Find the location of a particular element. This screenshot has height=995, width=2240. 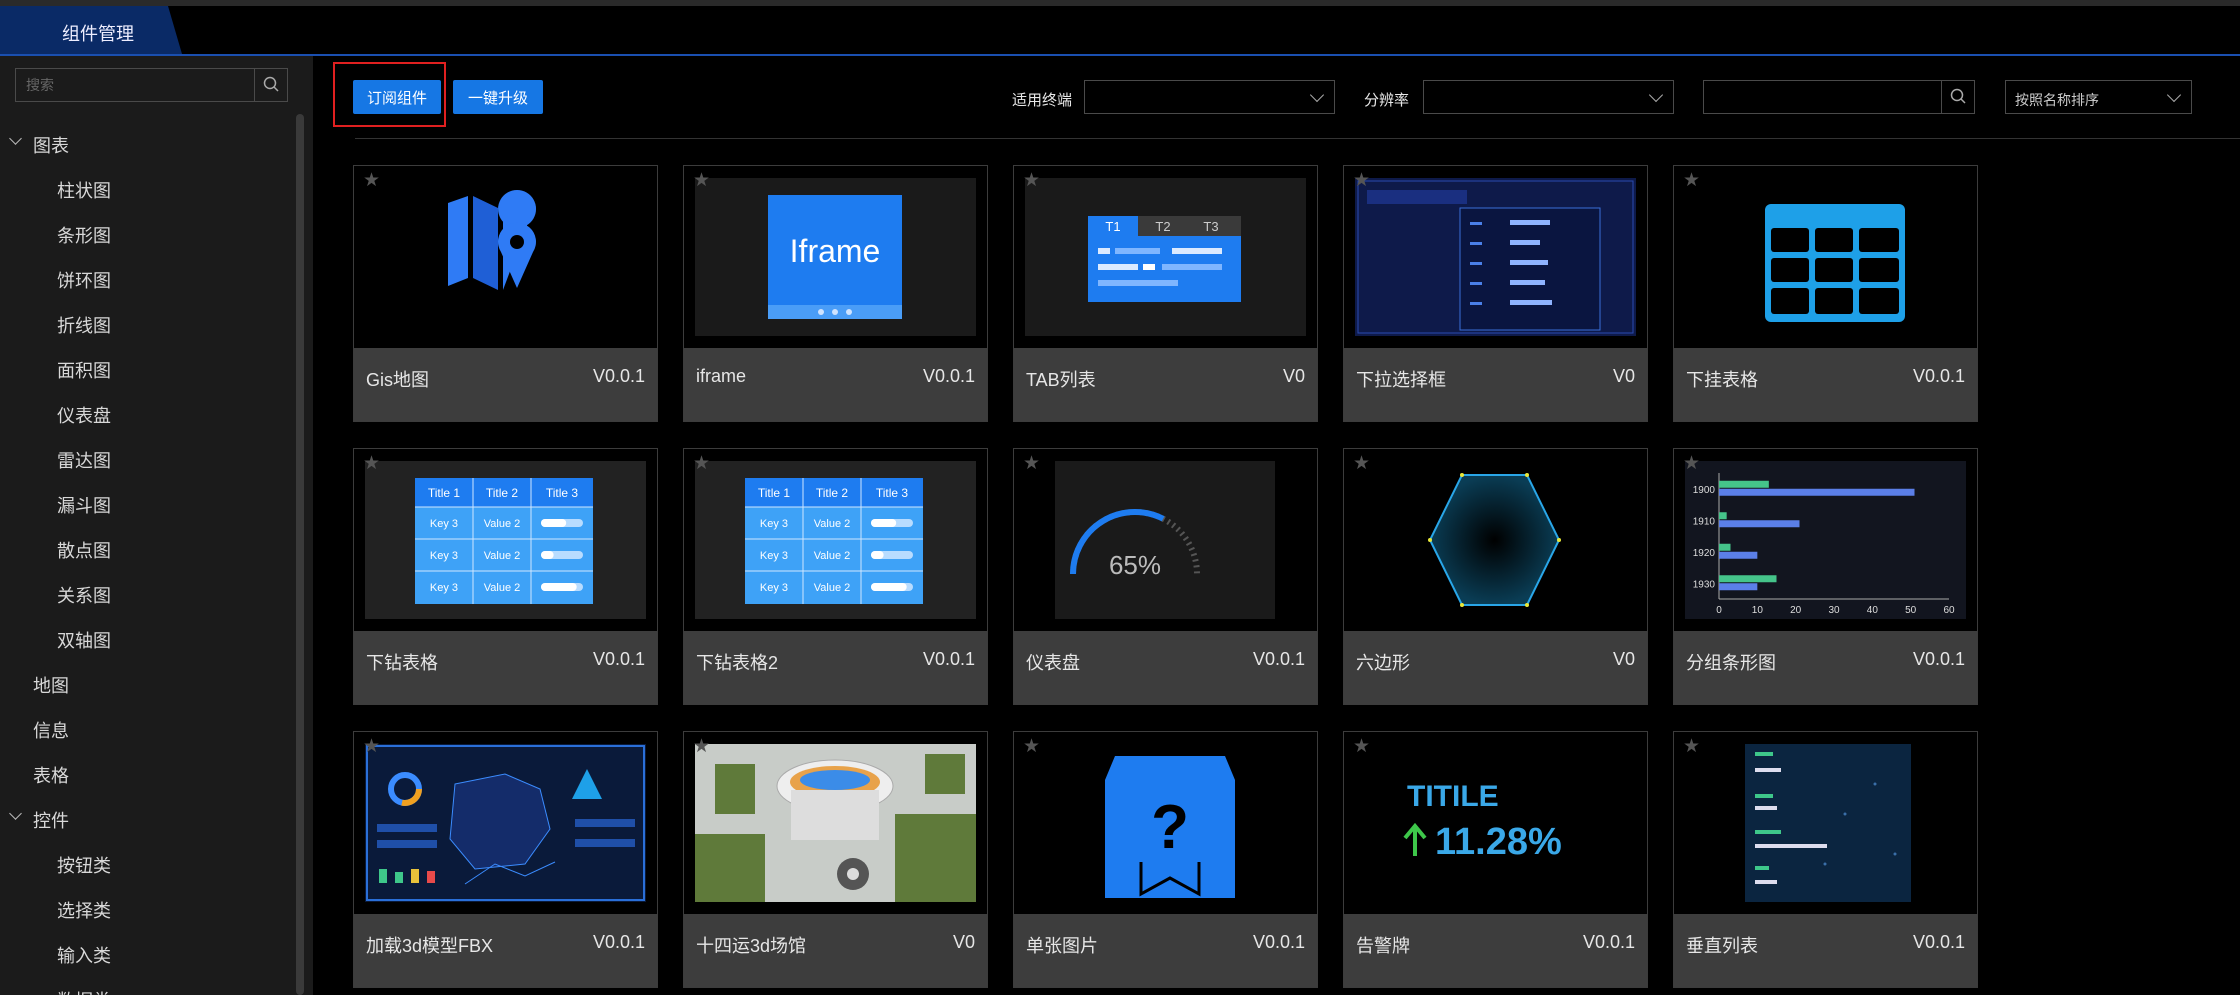

component-search-button is located at coordinates (1957, 97).